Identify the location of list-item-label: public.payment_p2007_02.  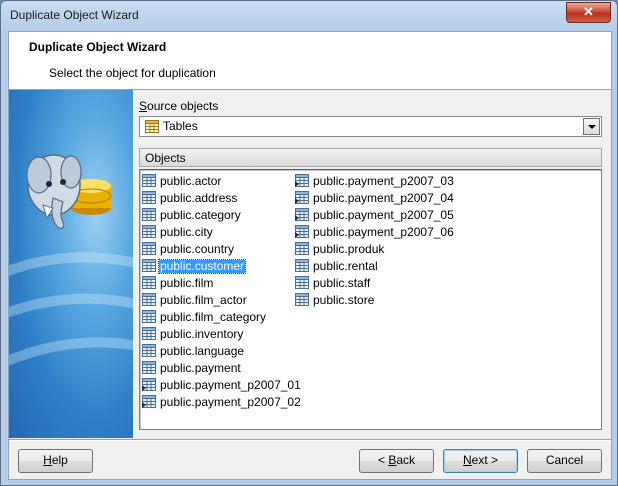
(230, 402).